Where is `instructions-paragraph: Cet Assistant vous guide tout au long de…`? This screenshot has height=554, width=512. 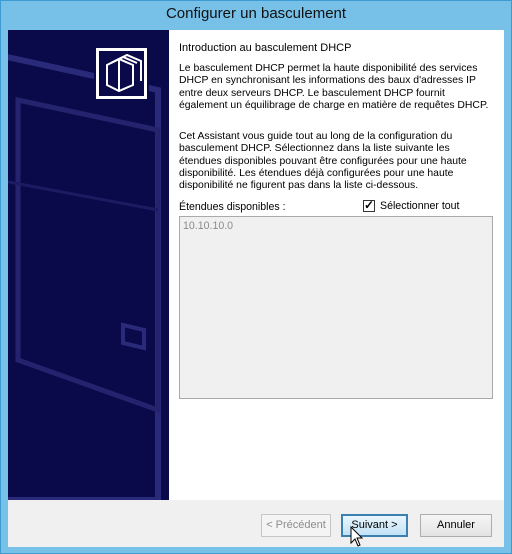
instructions-paragraph: Cet Assistant vous guide tout au long de… is located at coordinates (323, 161).